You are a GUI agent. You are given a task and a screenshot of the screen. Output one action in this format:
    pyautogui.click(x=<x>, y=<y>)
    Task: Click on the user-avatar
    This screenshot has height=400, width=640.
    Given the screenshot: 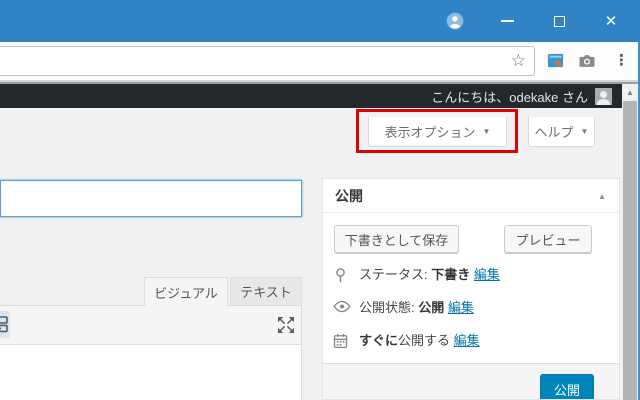 What is the action you would take?
    pyautogui.click(x=603, y=96)
    